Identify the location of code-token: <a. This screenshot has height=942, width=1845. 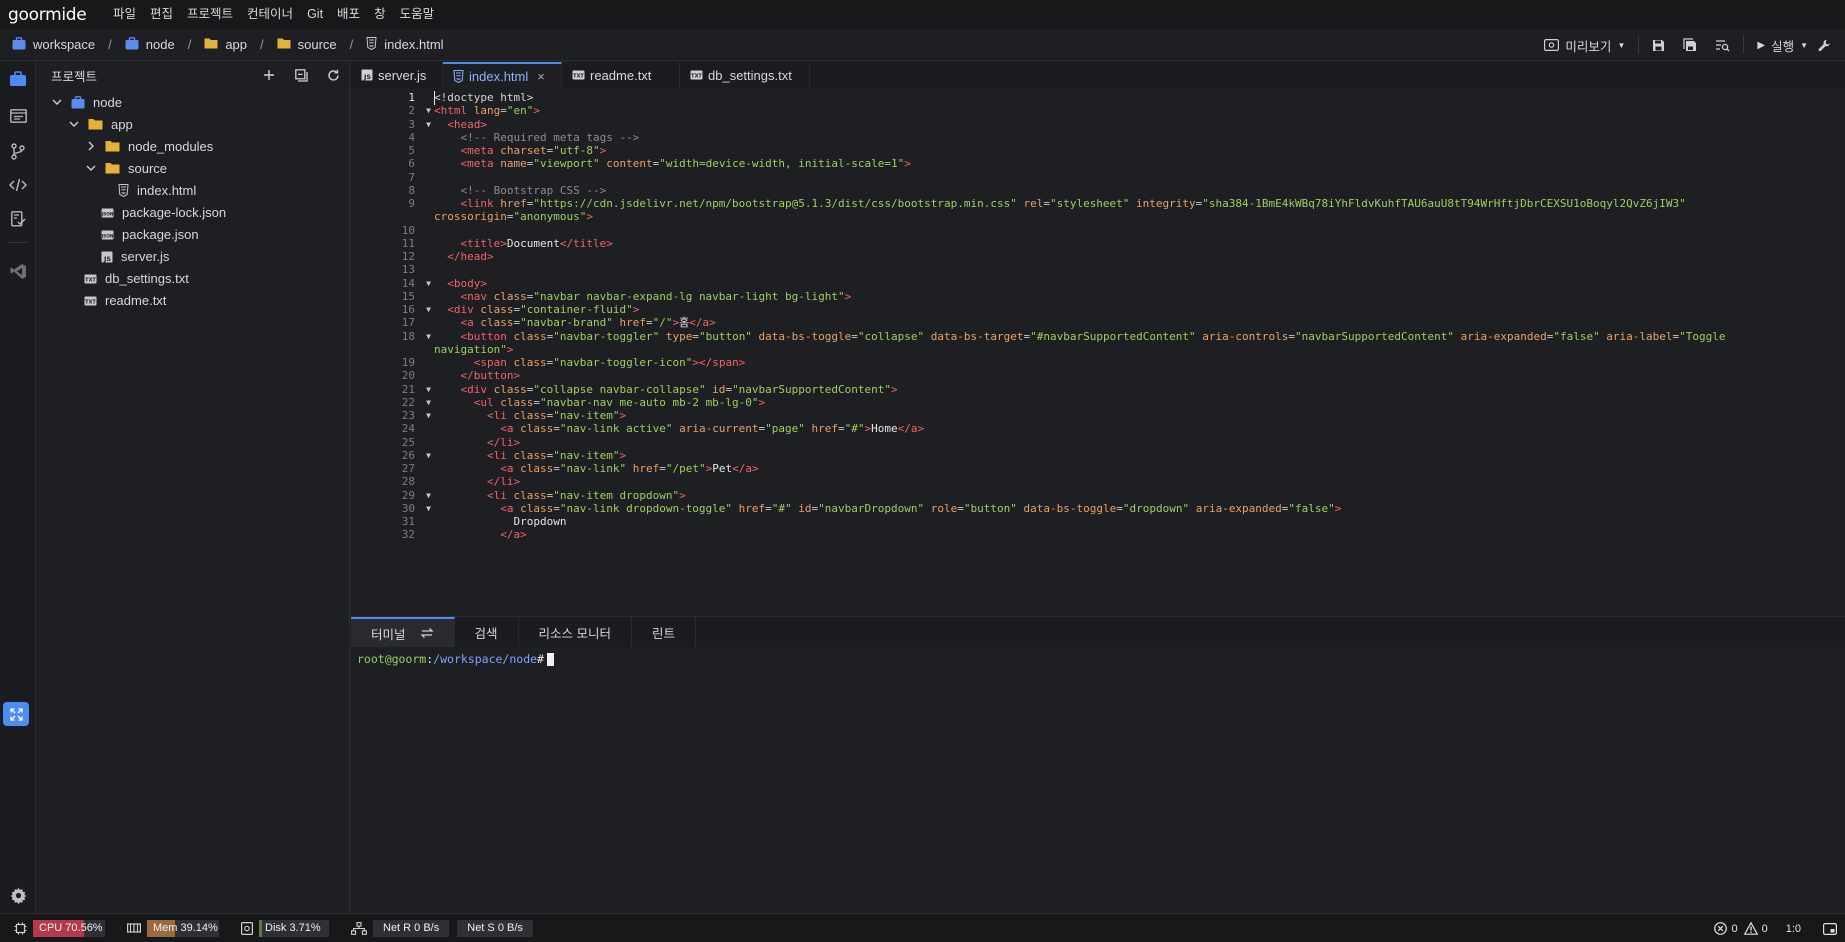
(507, 429).